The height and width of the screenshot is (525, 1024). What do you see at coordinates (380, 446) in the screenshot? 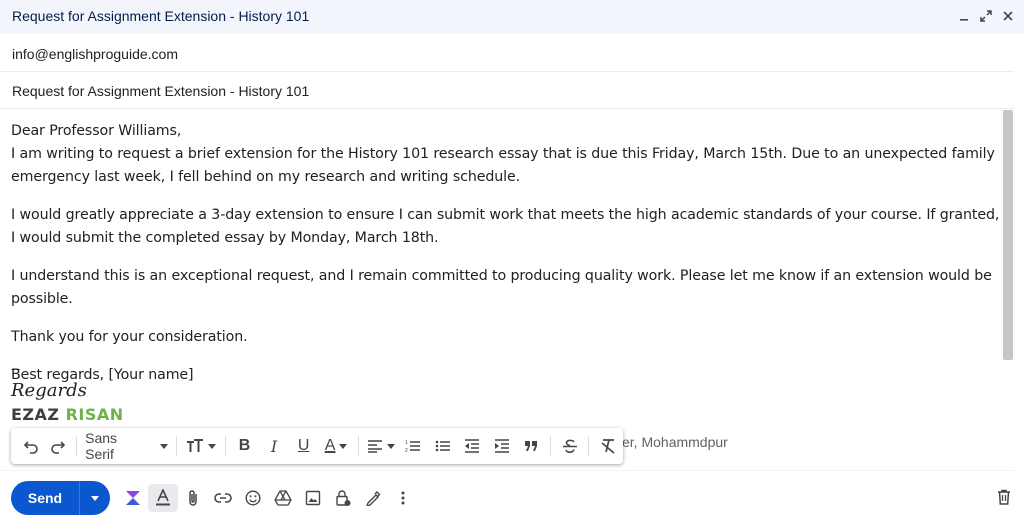
I see `align-button` at bounding box center [380, 446].